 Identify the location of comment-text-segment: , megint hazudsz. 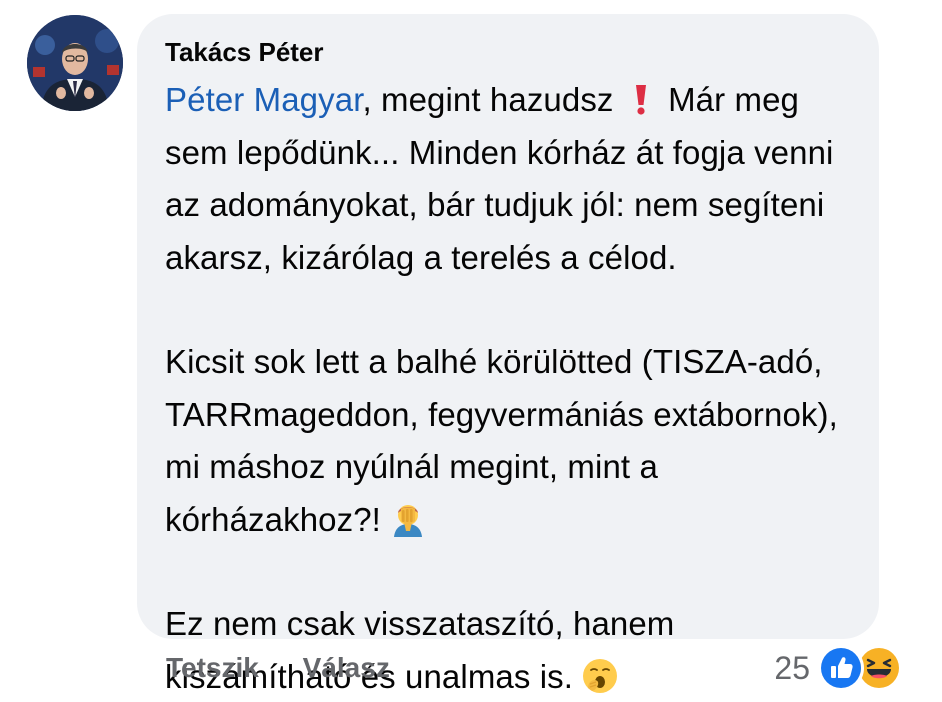
(488, 99).